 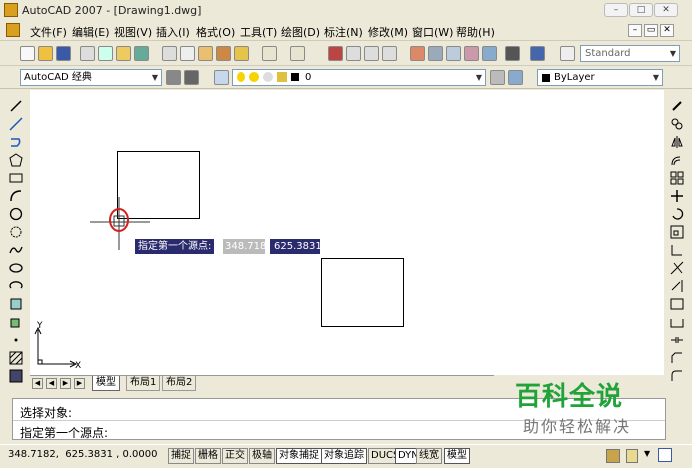 I want to click on gradient-icon, so click(x=16, y=376).